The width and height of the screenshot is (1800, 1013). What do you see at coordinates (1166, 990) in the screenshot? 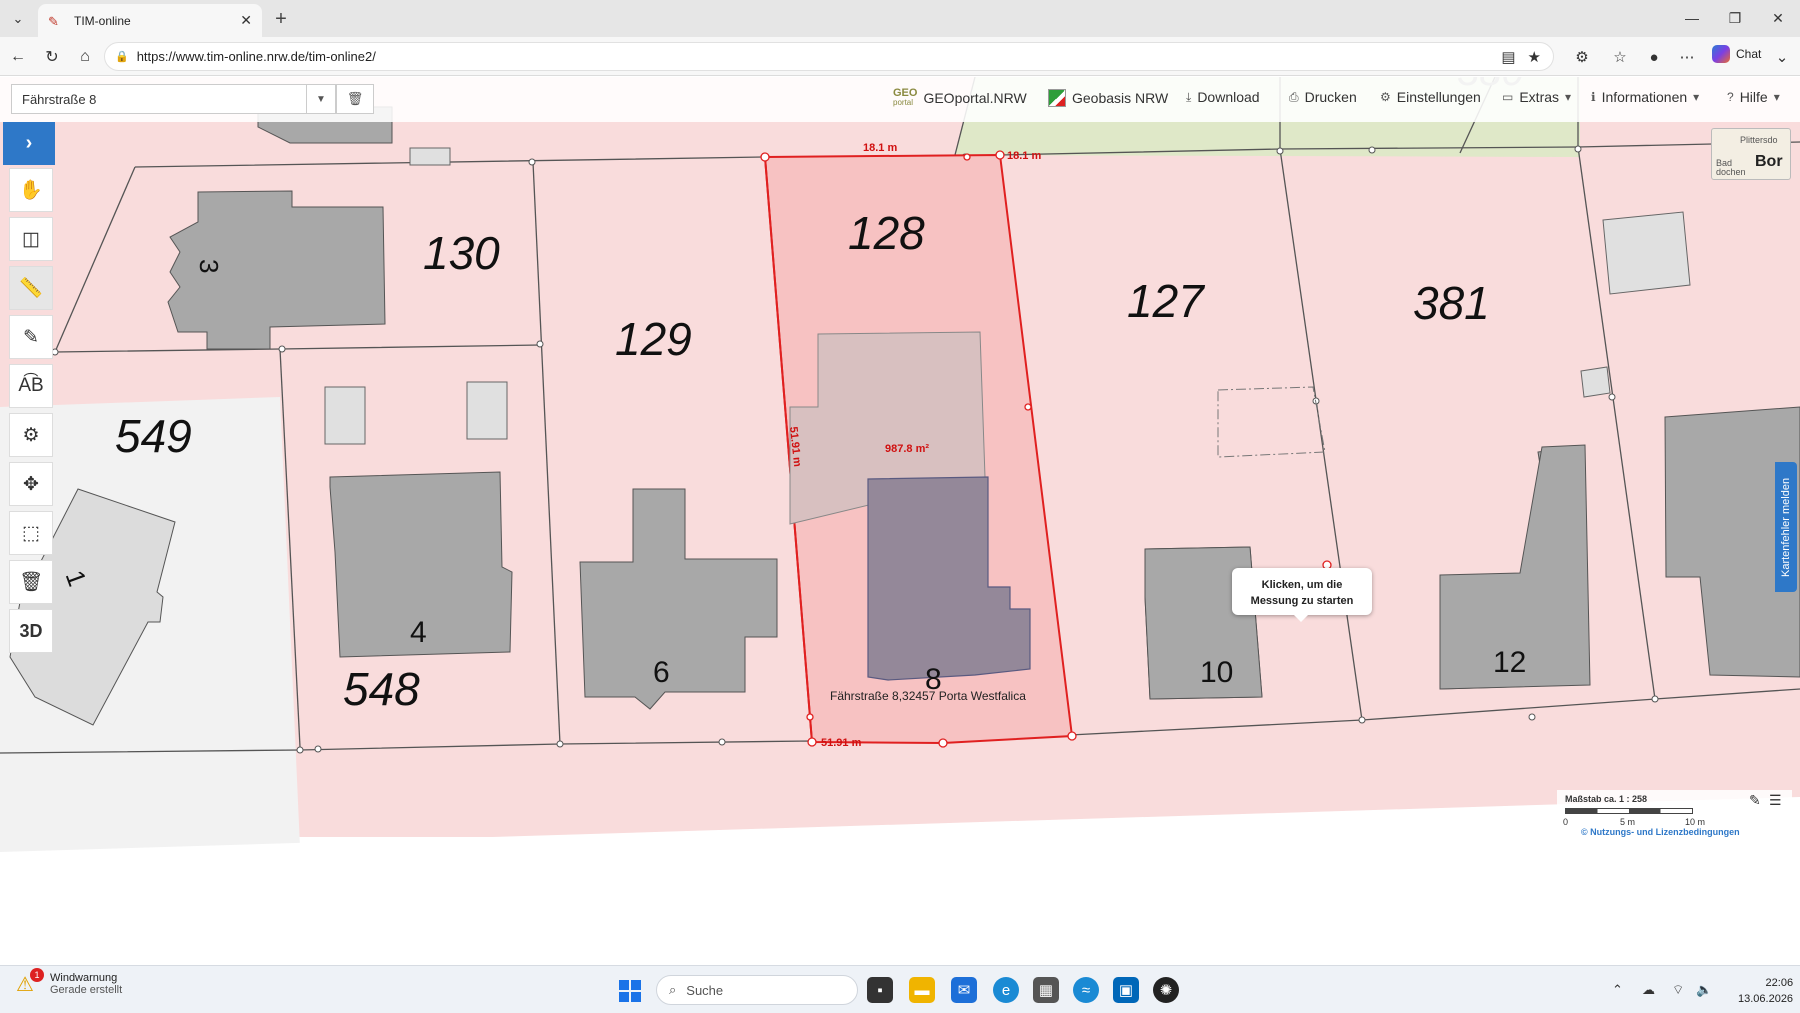
I see `chatgpt-icon: ✺` at bounding box center [1166, 990].